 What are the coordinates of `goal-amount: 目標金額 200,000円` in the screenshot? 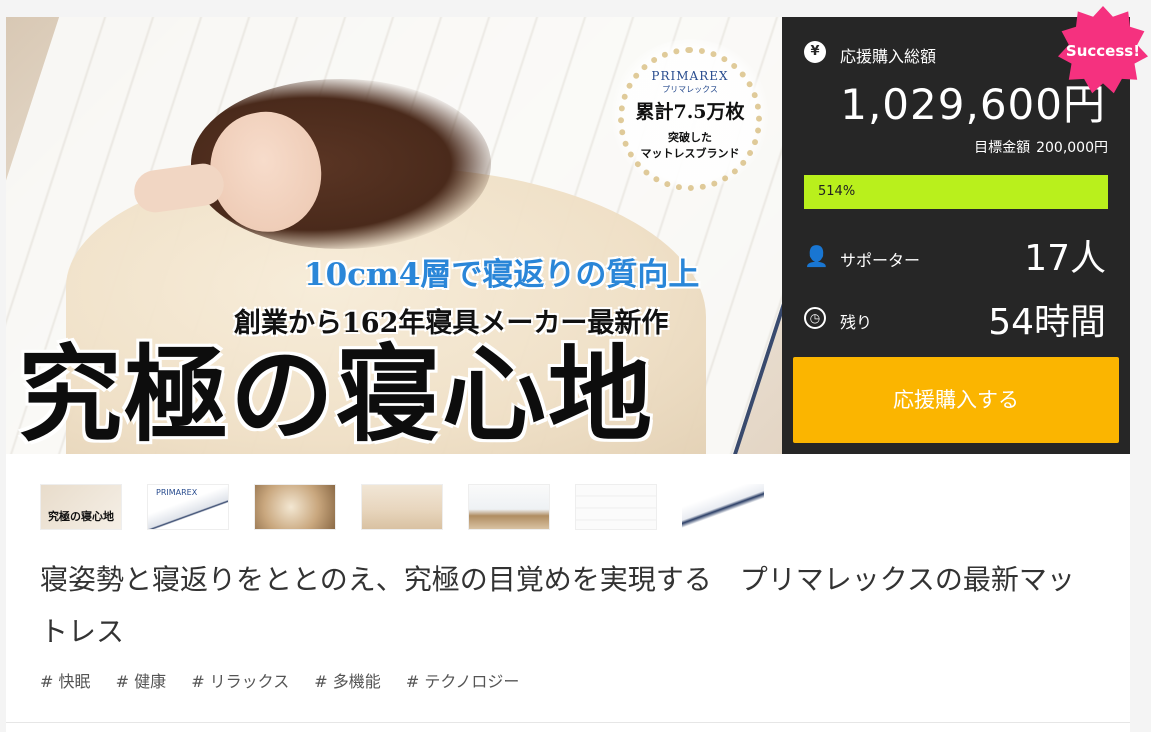 It's located at (1038, 147).